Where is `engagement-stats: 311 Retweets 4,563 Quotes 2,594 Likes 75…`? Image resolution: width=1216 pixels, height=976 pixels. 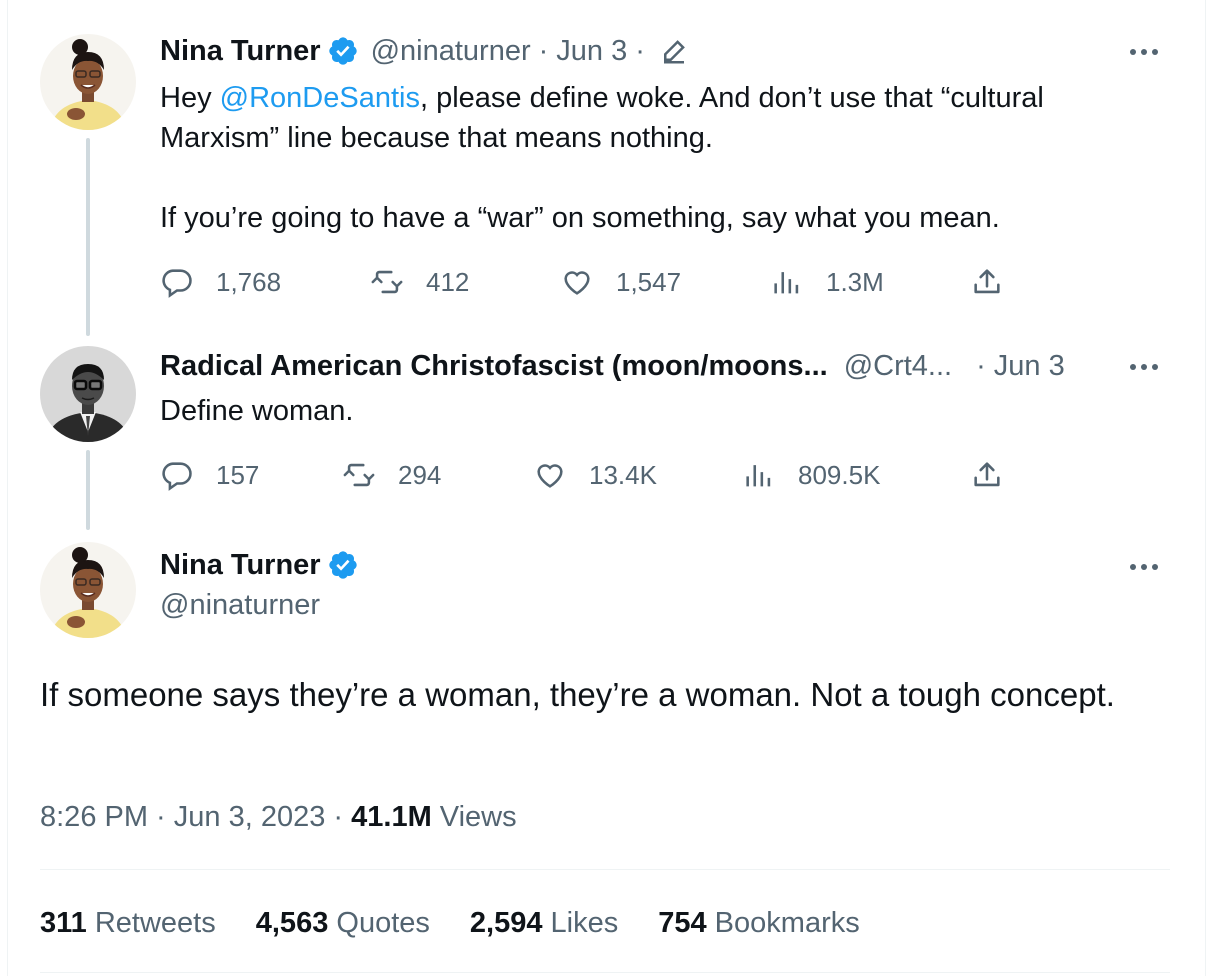 engagement-stats: 311 Retweets 4,563 Quotes 2,594 Likes 75… is located at coordinates (470, 923).